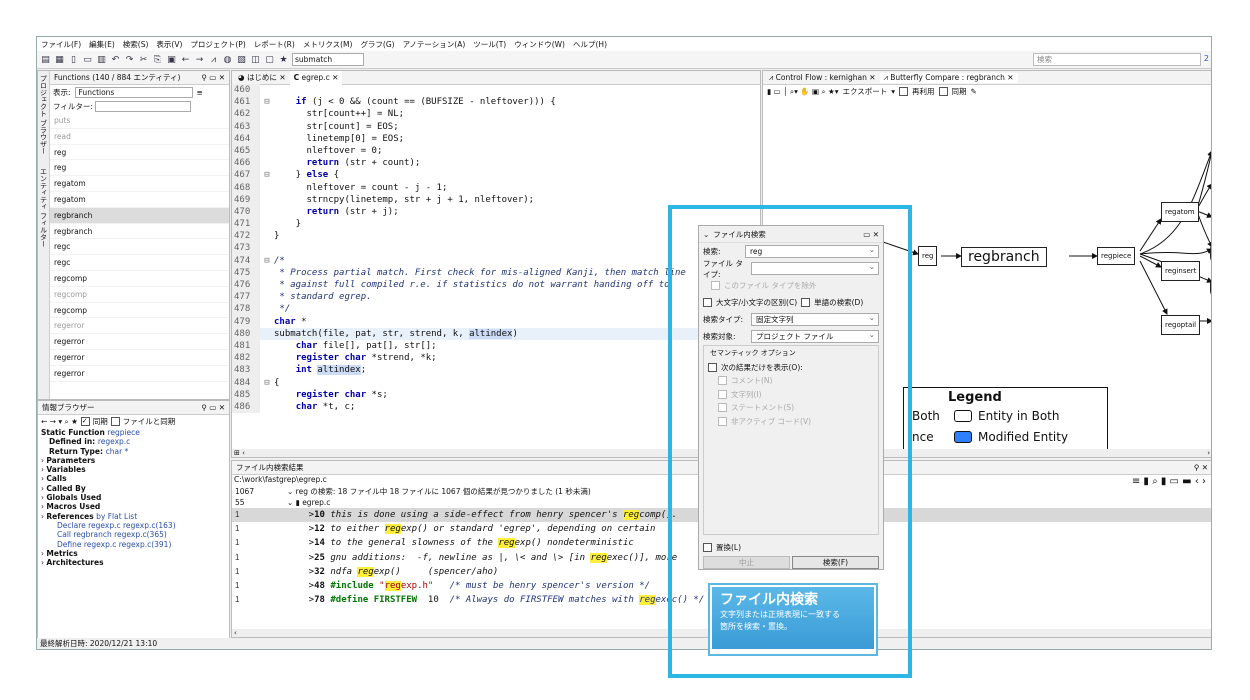 The height and width of the screenshot is (700, 1250). What do you see at coordinates (1181, 325) in the screenshot?
I see `node-regoptail: regoptail` at bounding box center [1181, 325].